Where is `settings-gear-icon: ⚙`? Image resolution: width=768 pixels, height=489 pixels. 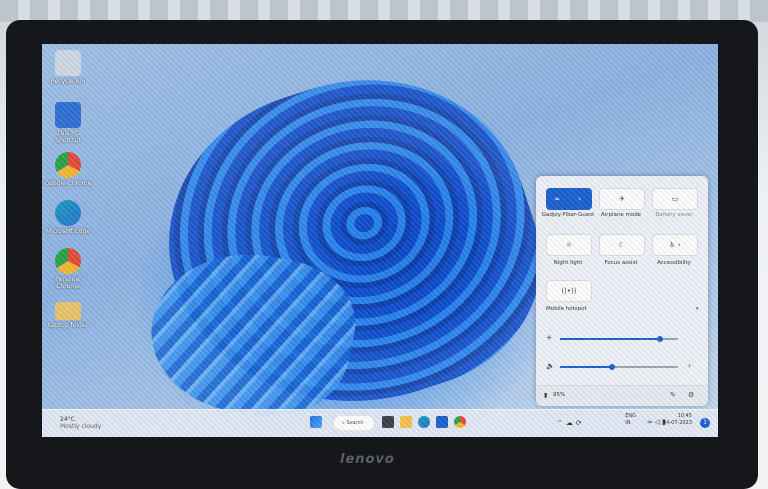
settings-gear-icon: ⚙ is located at coordinates (691, 395).